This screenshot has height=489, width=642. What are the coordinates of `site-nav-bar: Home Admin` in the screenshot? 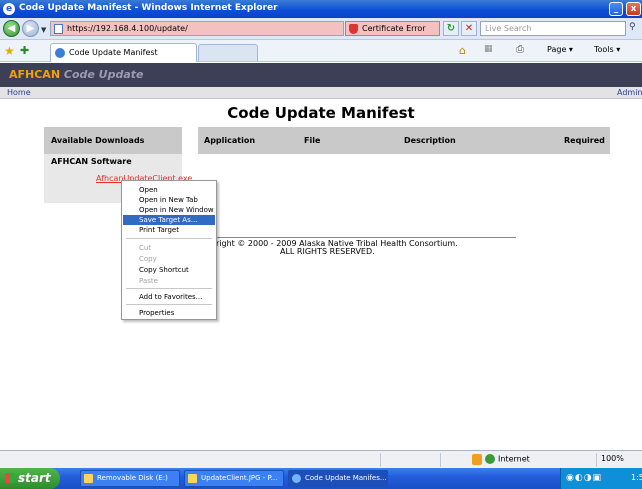 It's located at (321, 93).